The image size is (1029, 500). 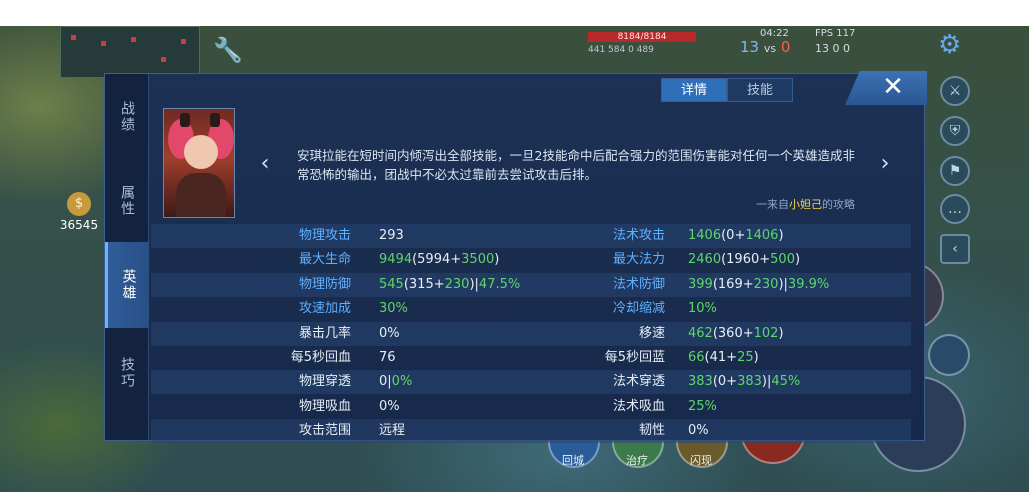 I want to click on stat-value: 0|0%, so click(x=396, y=382).